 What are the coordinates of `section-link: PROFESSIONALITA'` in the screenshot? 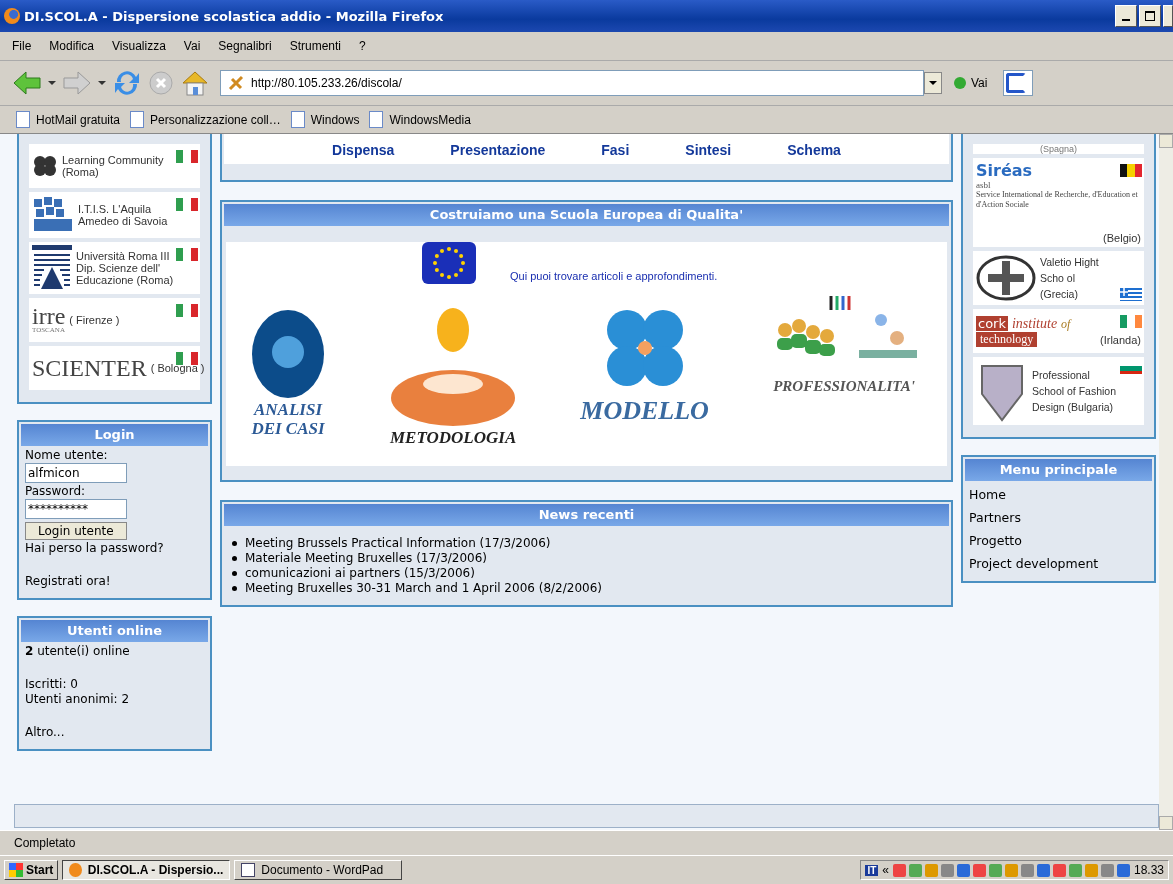 It's located at (844, 344).